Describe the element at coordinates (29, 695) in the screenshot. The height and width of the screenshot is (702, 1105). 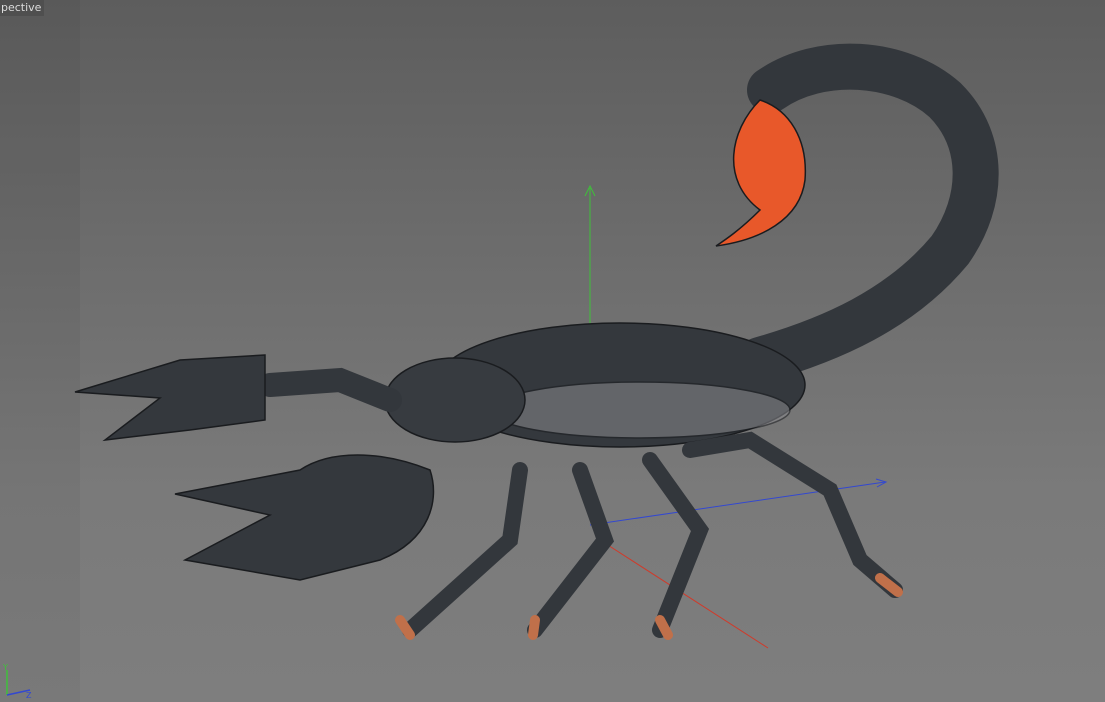
I see `axis-z-label: Z` at that location.